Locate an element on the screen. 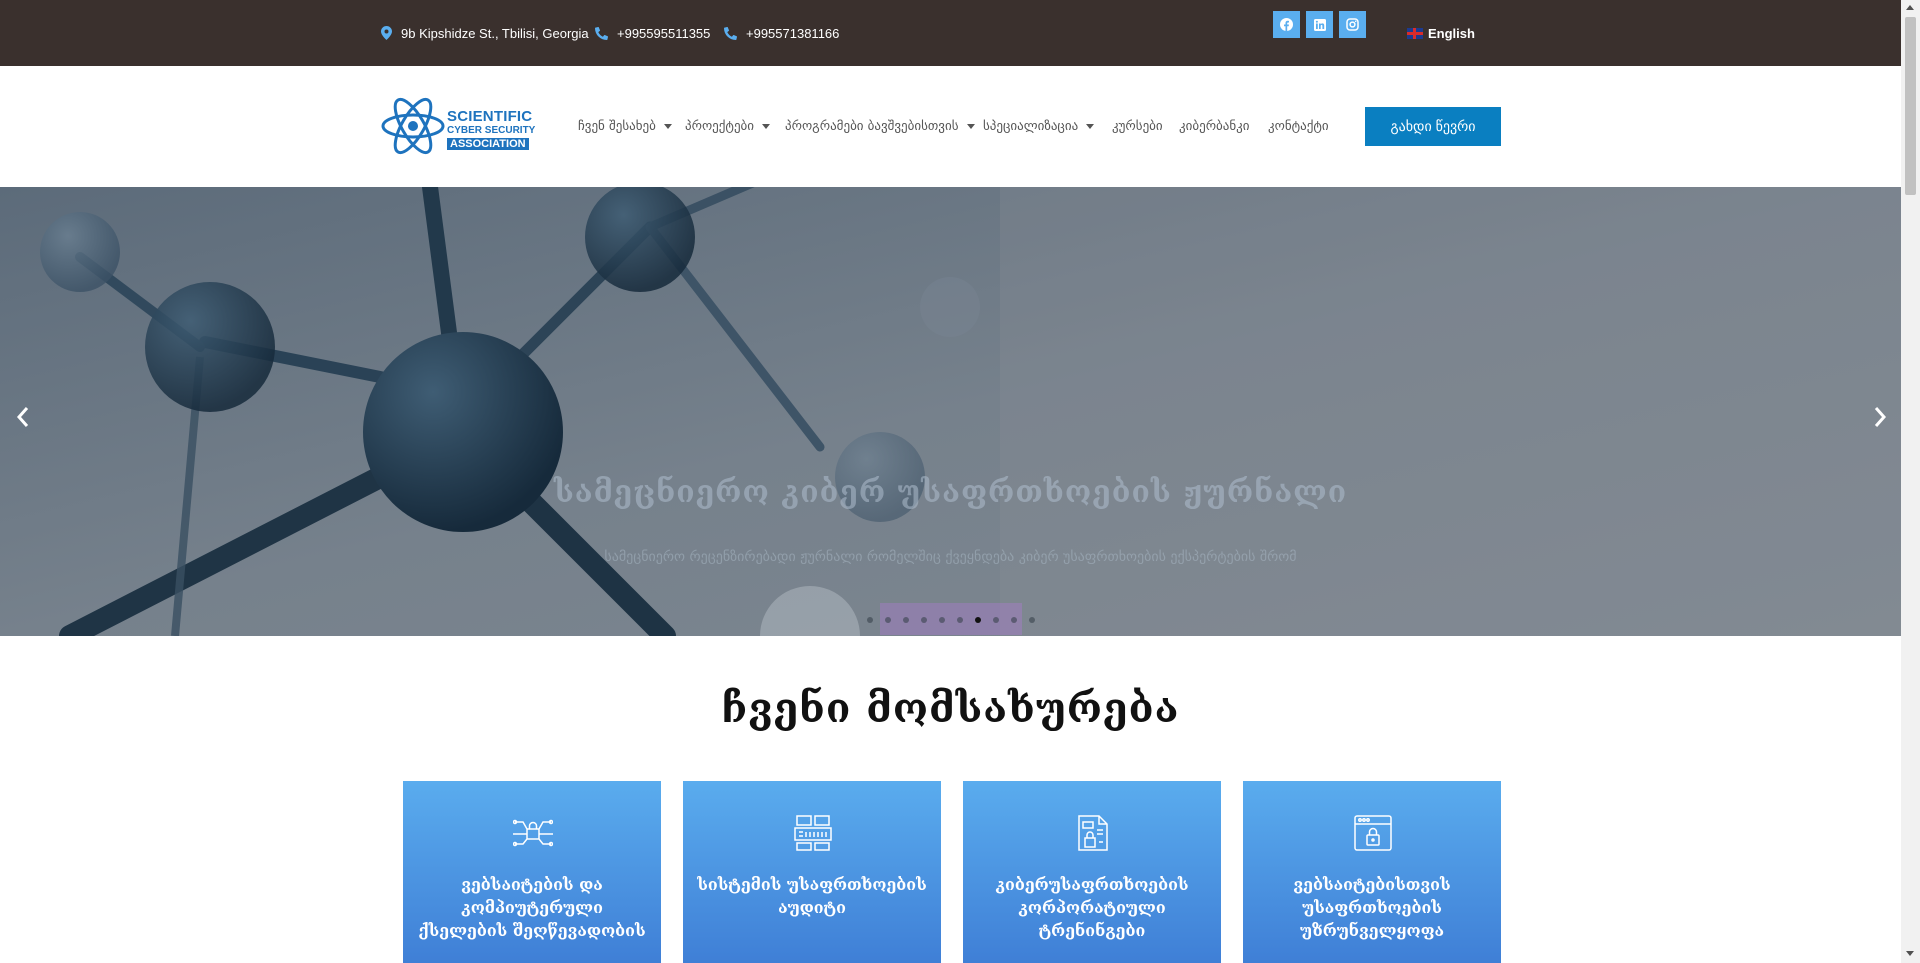 Image resolution: width=1920 pixels, height=963 pixels. training-document-icon is located at coordinates (1093, 833).